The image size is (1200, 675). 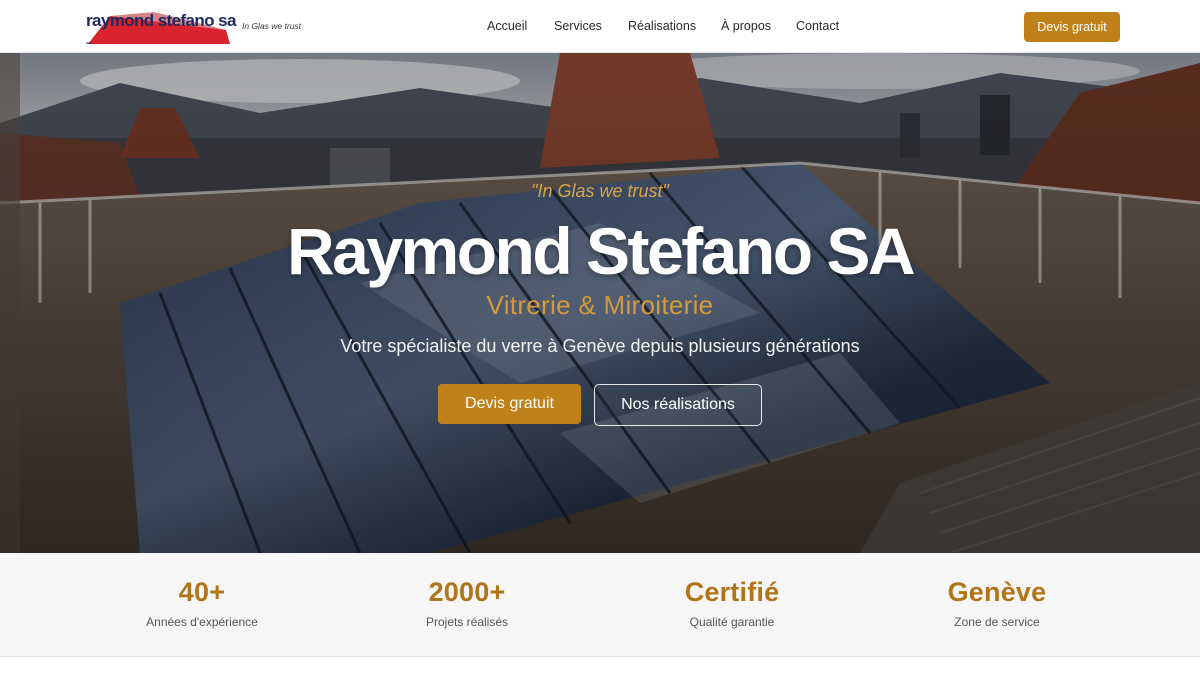 I want to click on nav-item-contact: Contact, so click(x=817, y=26).